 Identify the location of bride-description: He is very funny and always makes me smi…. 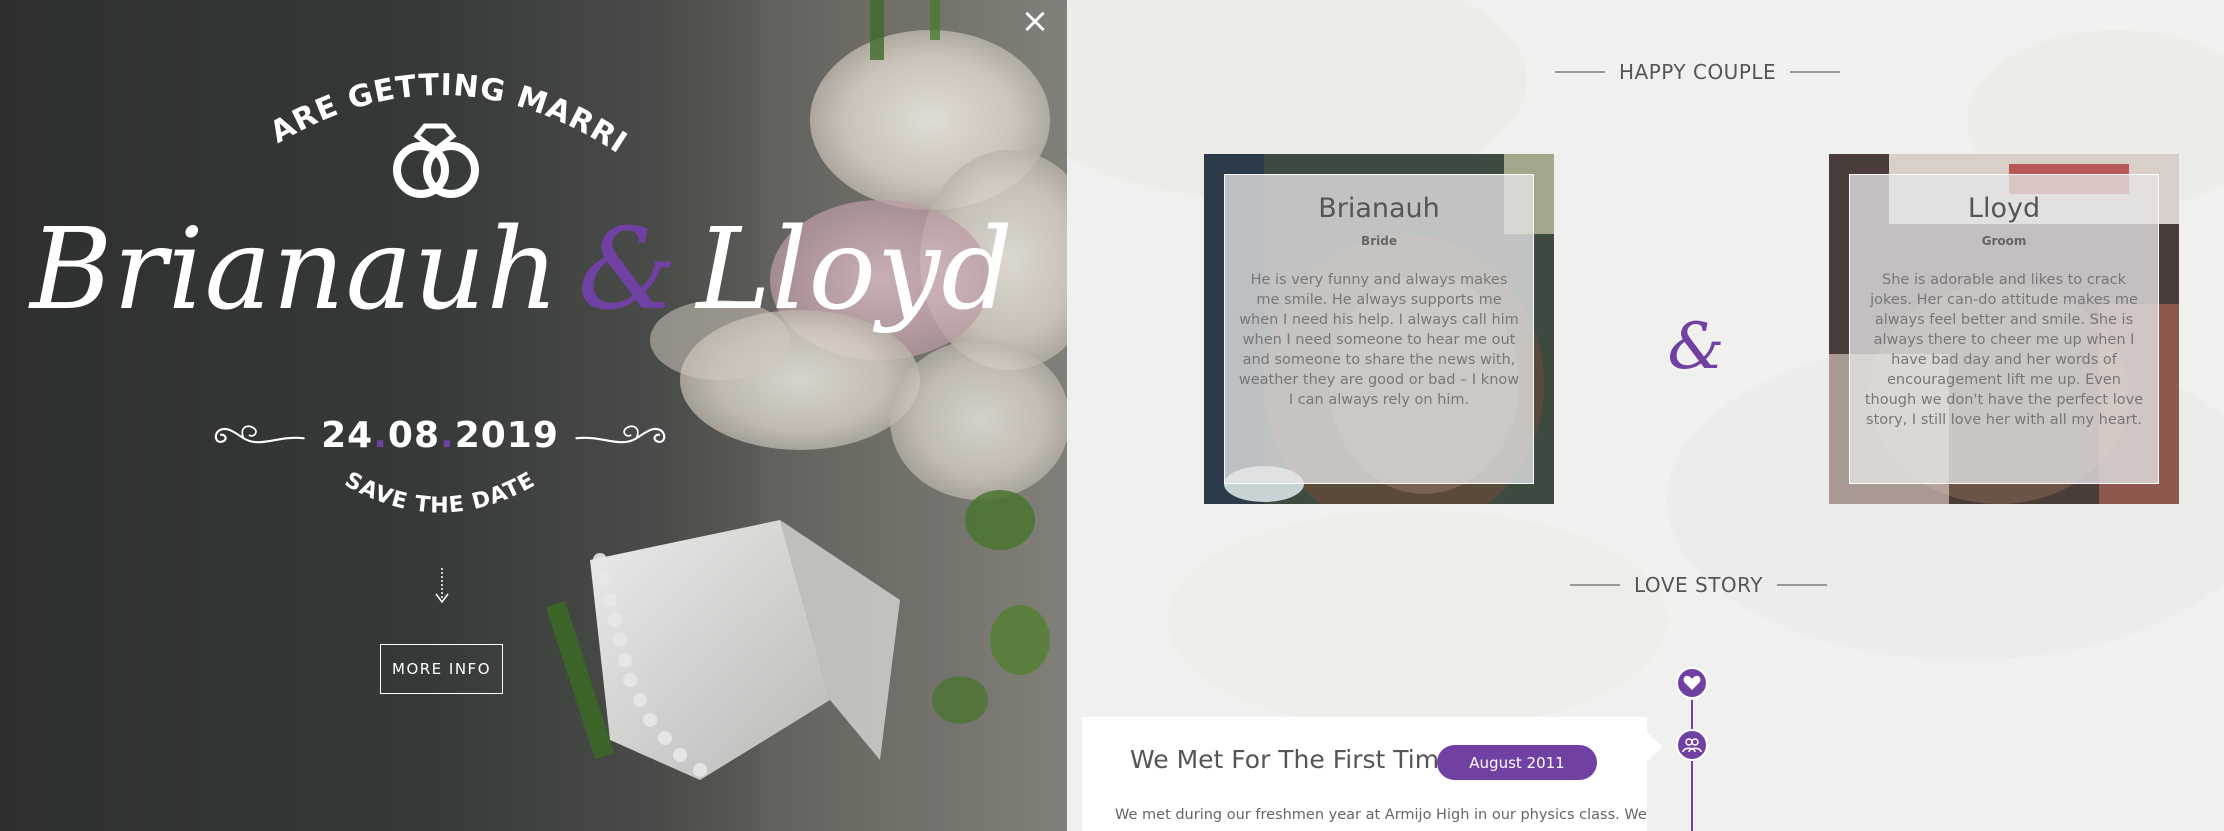
(1379, 340).